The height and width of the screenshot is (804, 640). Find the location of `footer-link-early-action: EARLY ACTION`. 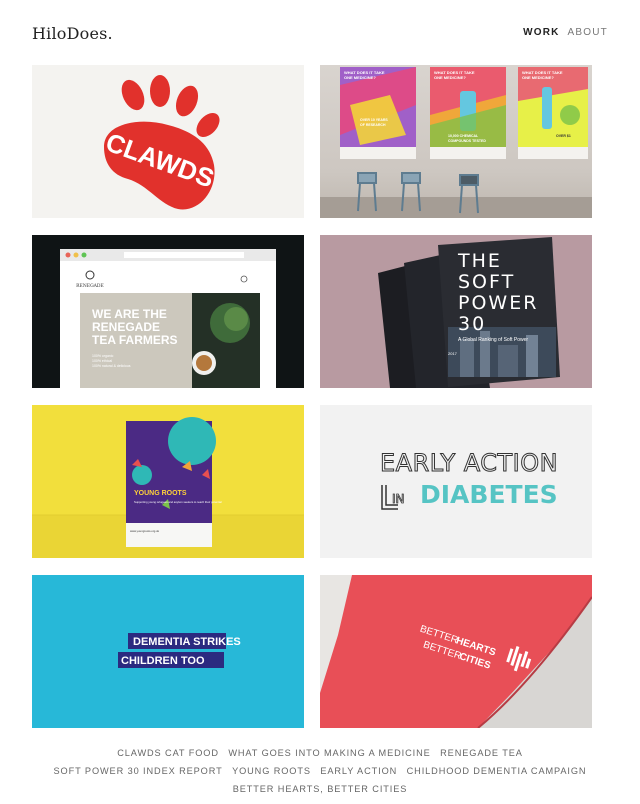

footer-link-early-action: EARLY ACTION is located at coordinates (358, 771).